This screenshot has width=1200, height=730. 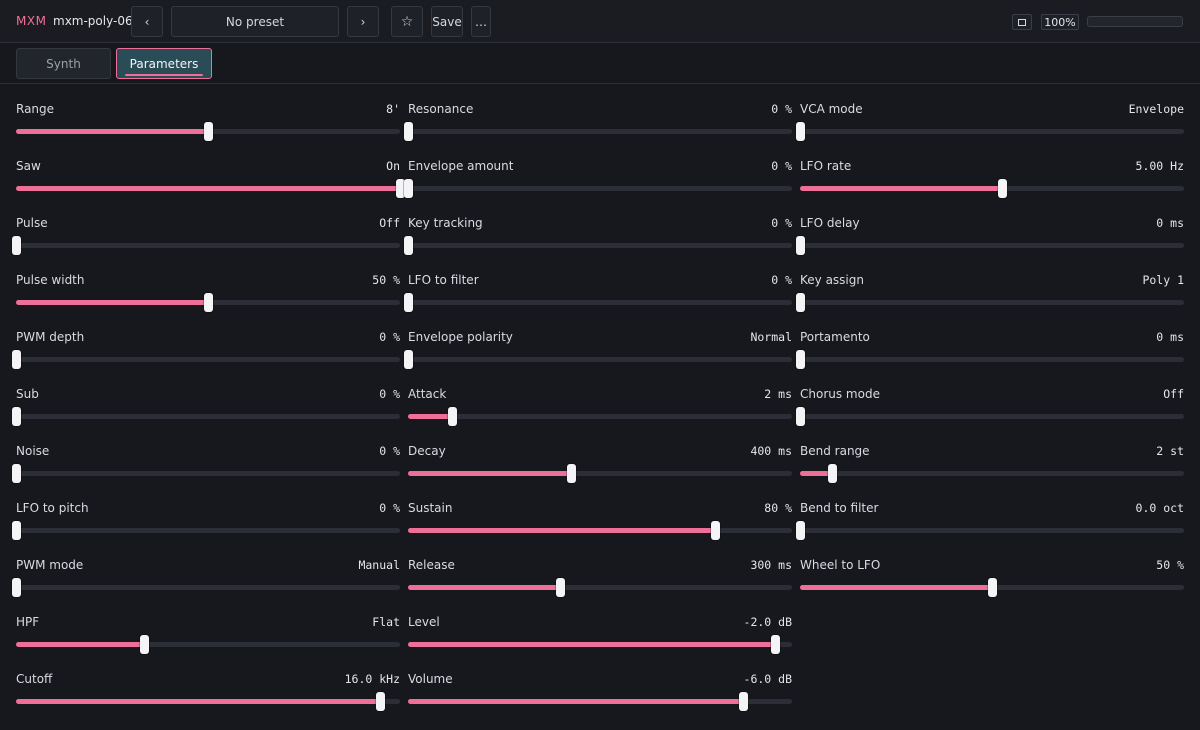 What do you see at coordinates (407, 21) in the screenshot?
I see `favorite-star-icon: ☆` at bounding box center [407, 21].